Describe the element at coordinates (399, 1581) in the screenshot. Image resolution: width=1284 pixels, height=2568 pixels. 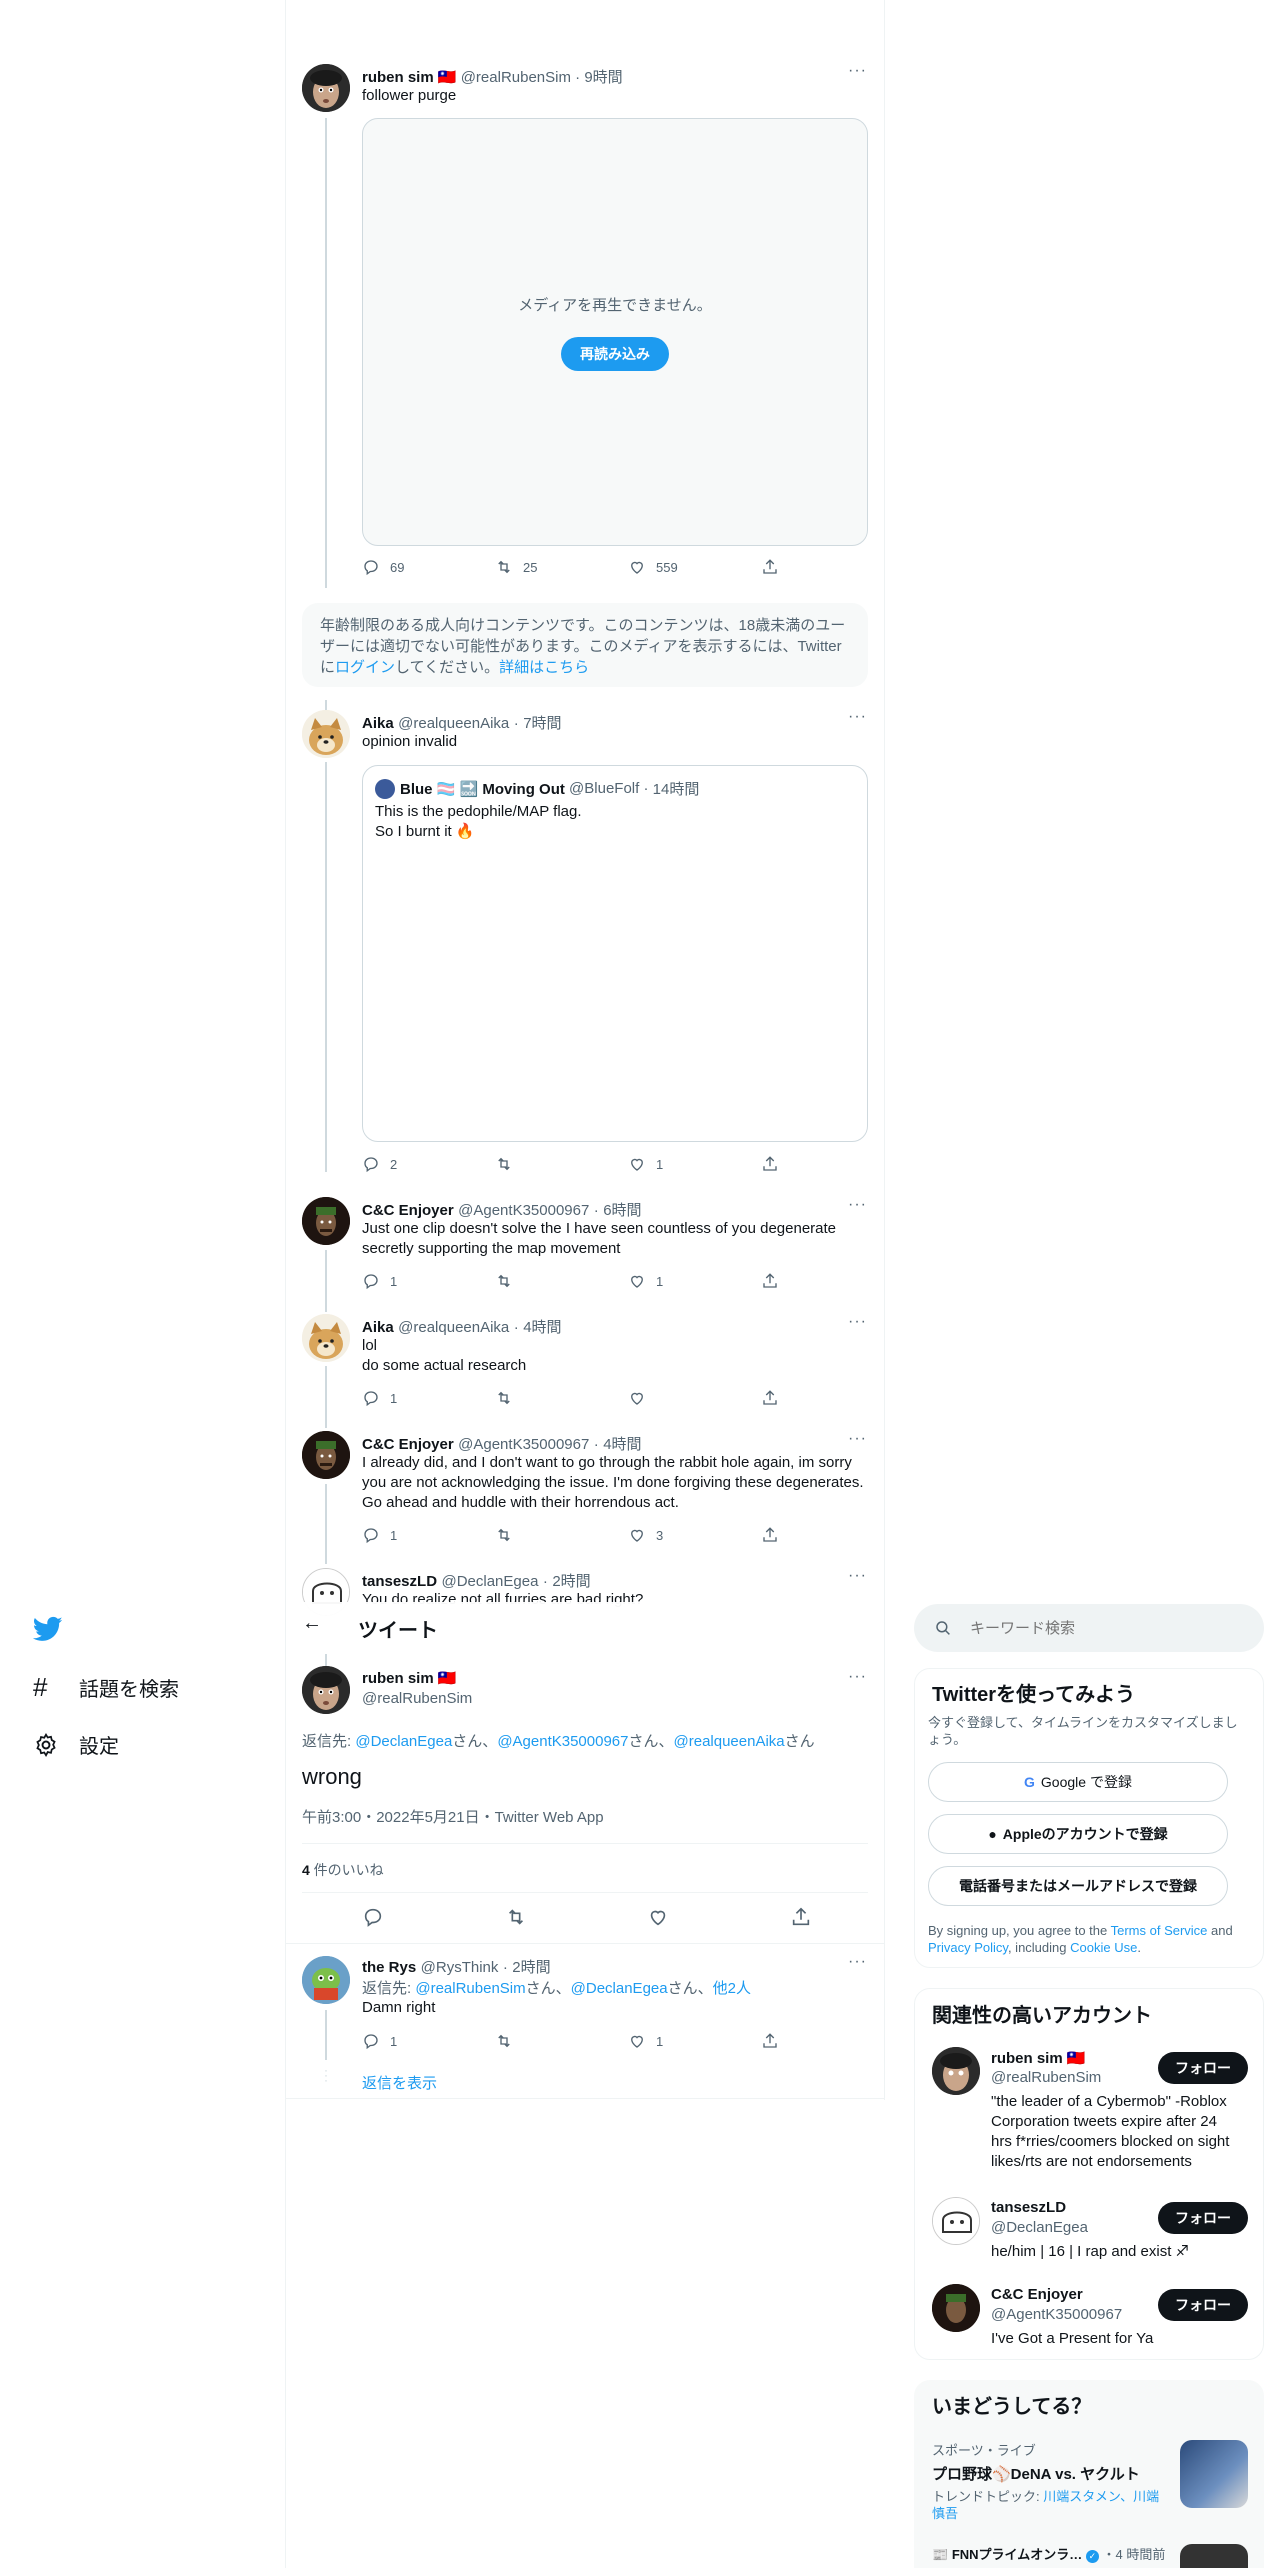
I see `tweet-author-name: tanseszLD` at that location.